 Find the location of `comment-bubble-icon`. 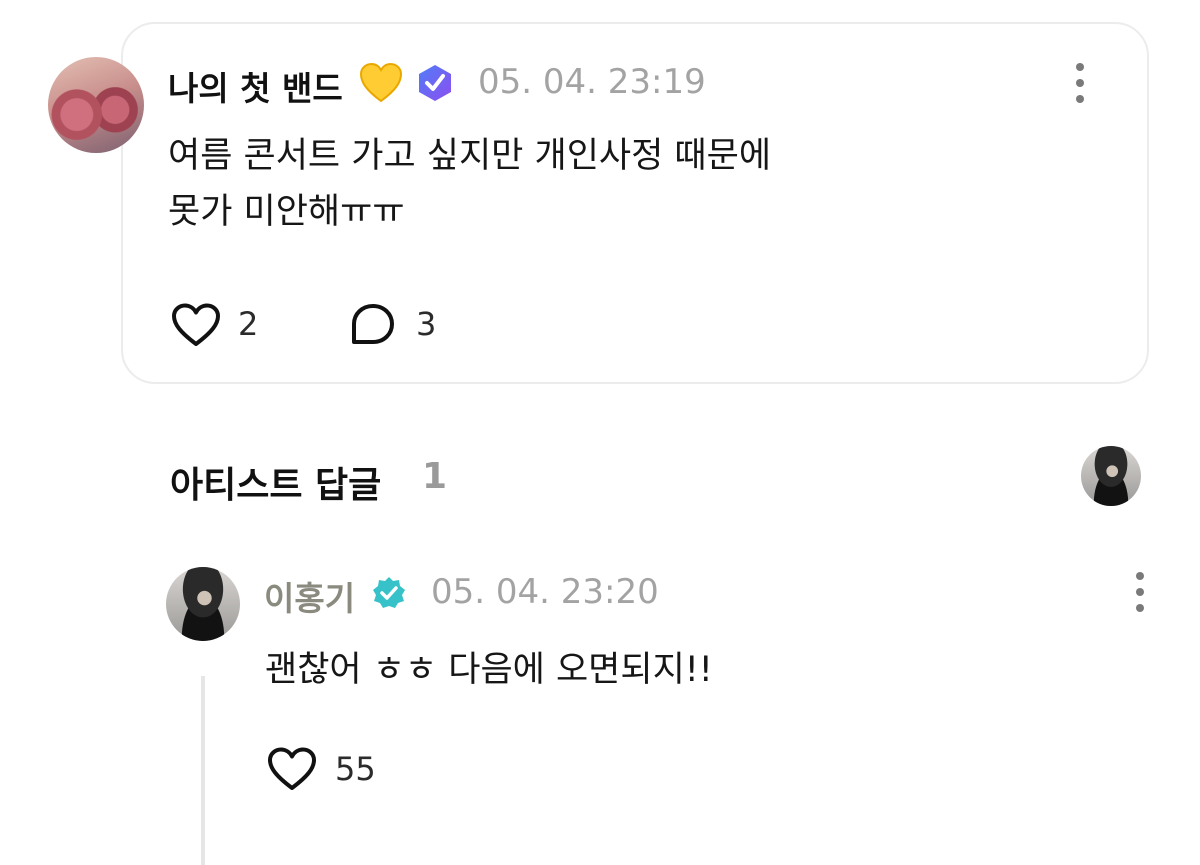

comment-bubble-icon is located at coordinates (373, 325).